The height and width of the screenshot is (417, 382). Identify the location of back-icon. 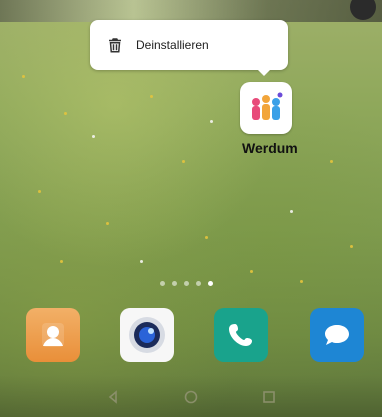
(112, 397).